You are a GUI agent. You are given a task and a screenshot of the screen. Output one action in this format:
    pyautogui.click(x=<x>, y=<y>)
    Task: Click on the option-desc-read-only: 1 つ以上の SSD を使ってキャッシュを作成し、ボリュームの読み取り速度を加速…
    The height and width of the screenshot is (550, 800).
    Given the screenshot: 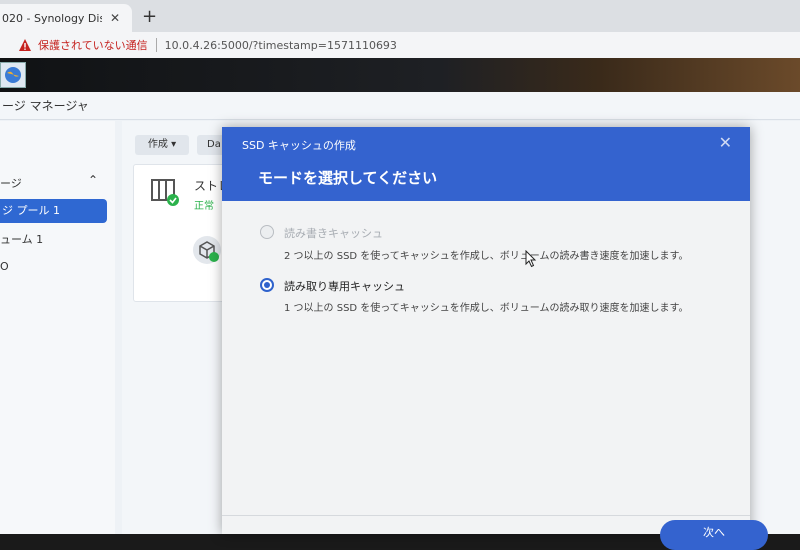 What is the action you would take?
    pyautogui.click(x=486, y=308)
    